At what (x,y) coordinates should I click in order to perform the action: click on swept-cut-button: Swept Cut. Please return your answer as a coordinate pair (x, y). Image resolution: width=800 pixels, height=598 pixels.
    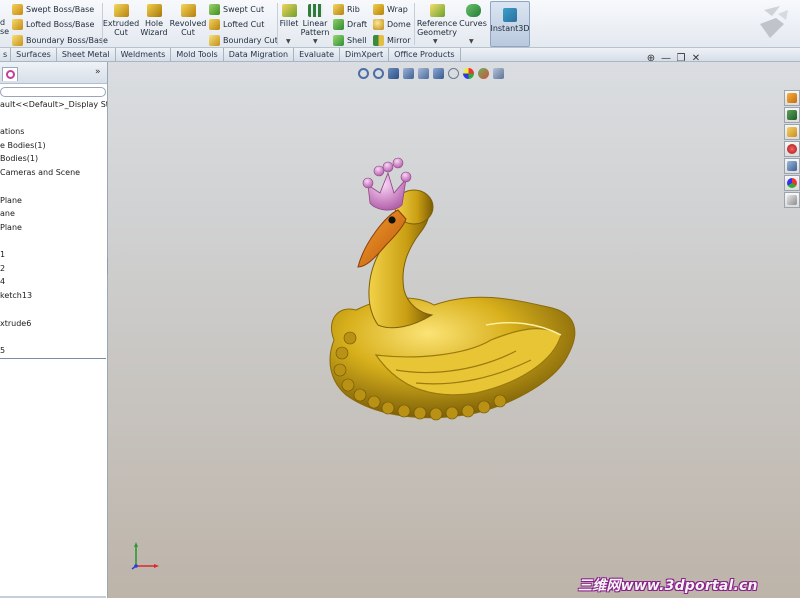
    Looking at the image, I should click on (236, 9).